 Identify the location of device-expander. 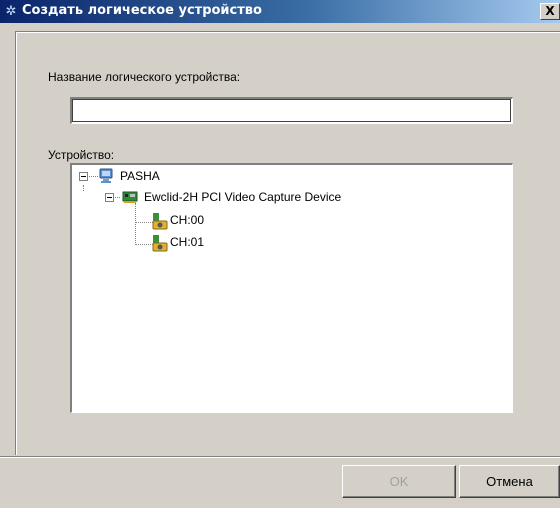
(109, 197).